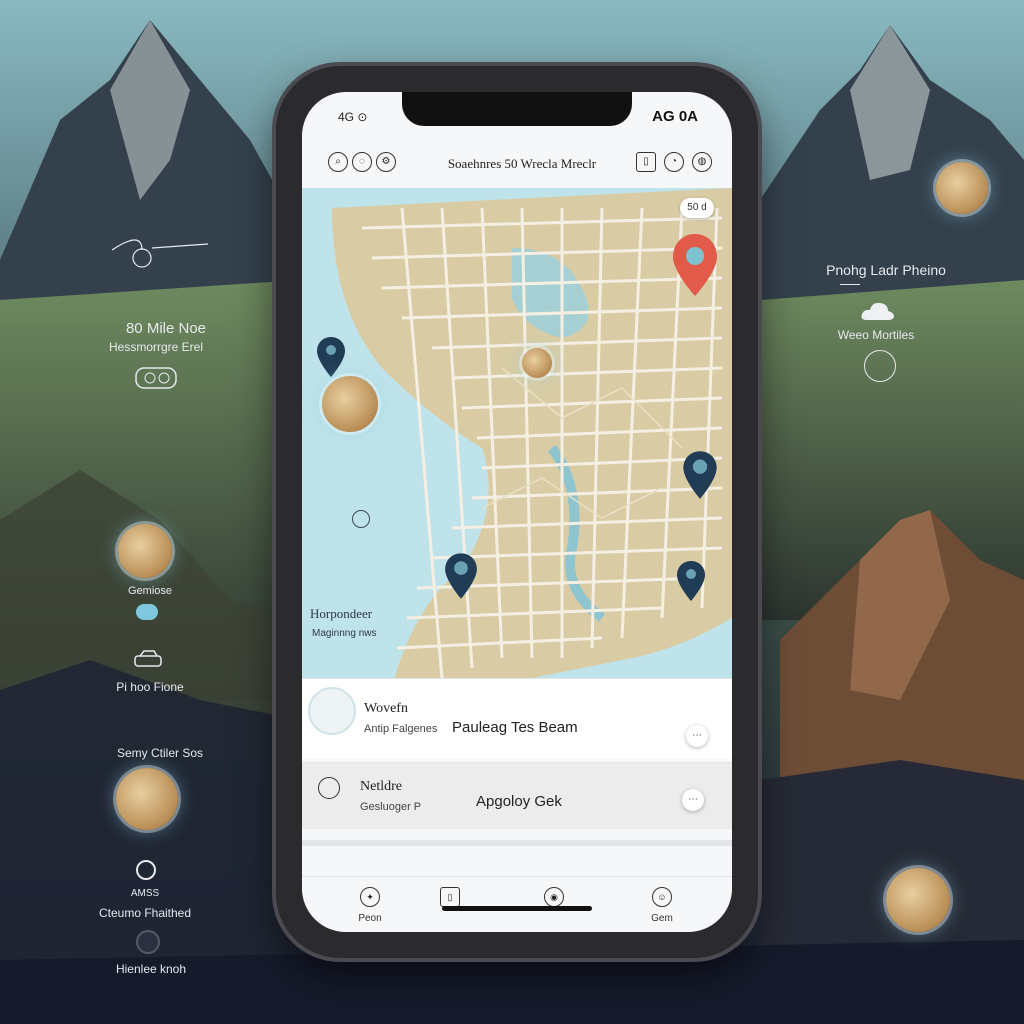  What do you see at coordinates (517, 908) in the screenshot?
I see `home-indicator` at bounding box center [517, 908].